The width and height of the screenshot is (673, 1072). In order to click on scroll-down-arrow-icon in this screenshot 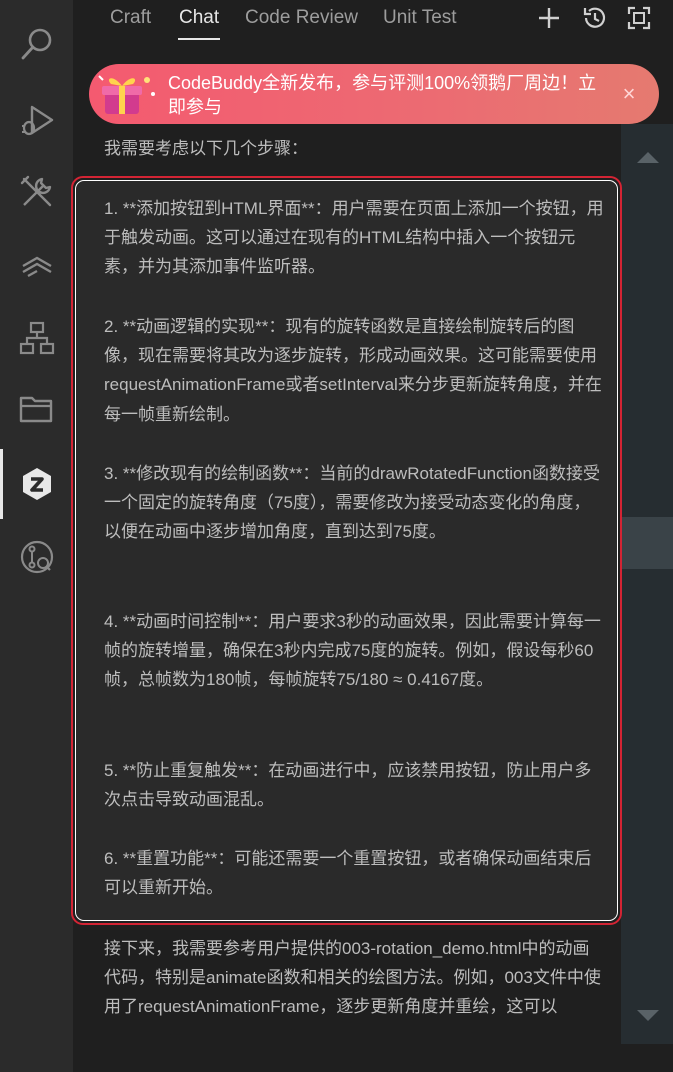, I will do `click(648, 1015)`.